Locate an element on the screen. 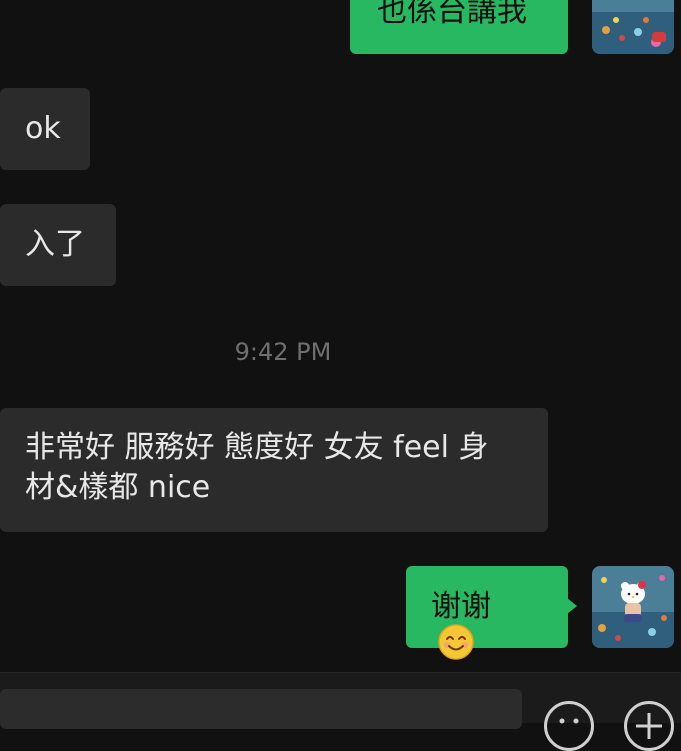  message-input-bar is located at coordinates (340, 711).